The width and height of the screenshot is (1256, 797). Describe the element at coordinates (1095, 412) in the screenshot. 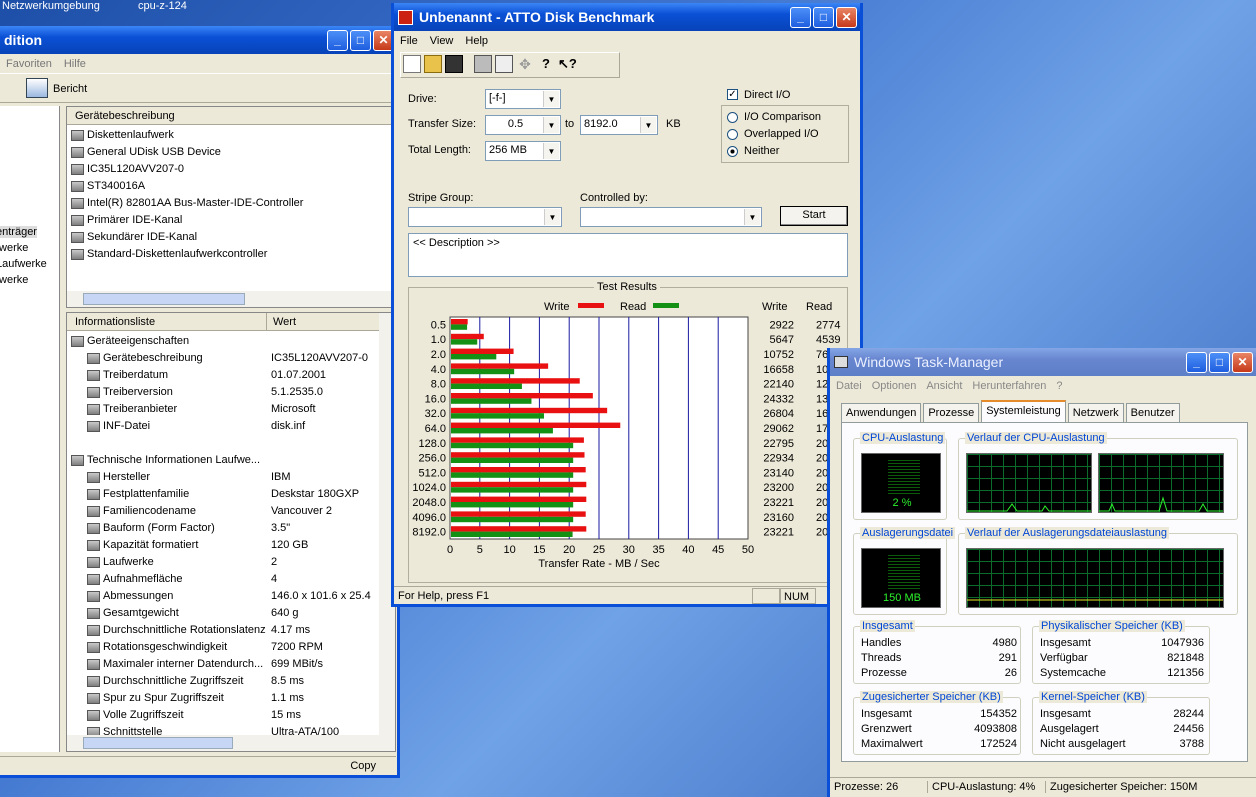

I see `tab-netzwerk: Netzwerk` at that location.